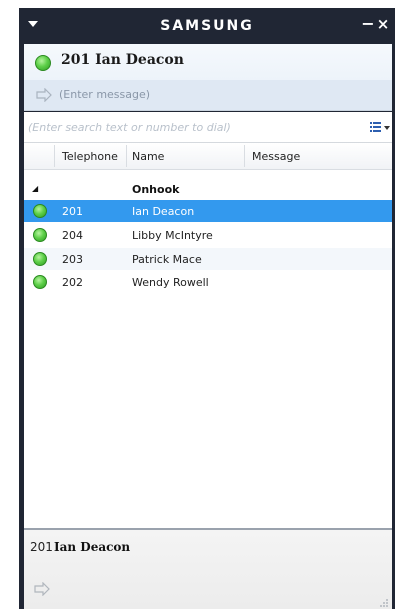 The height and width of the screenshot is (611, 396). Describe the element at coordinates (186, 127) in the screenshot. I see `search-input` at that location.